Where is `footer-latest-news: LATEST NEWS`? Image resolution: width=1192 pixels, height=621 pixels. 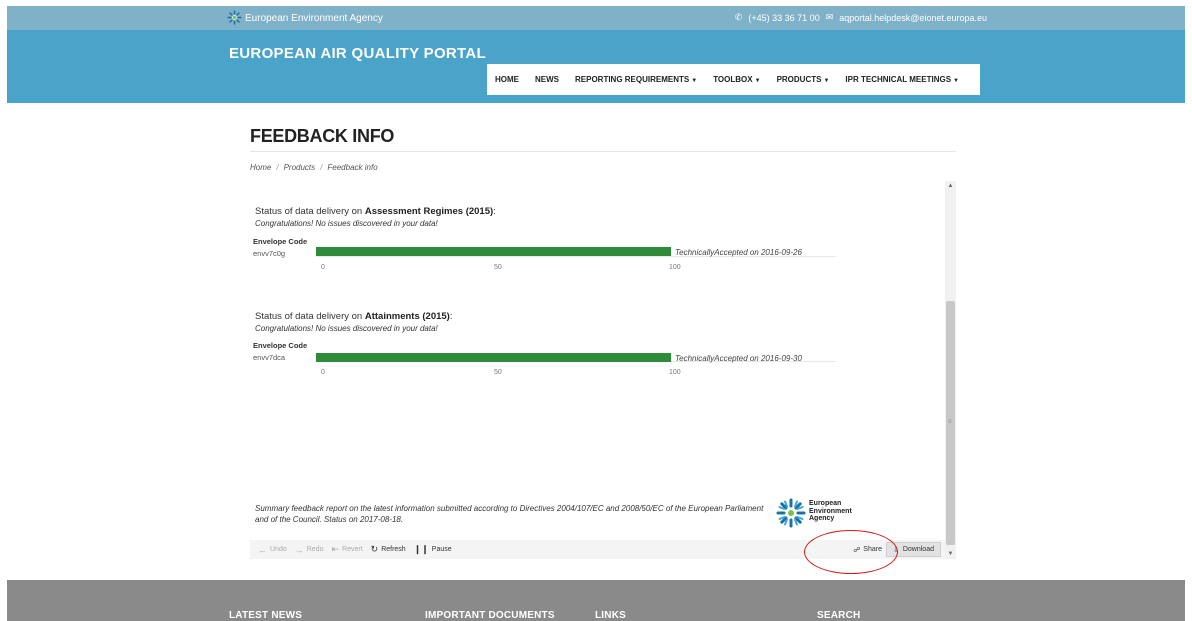
footer-latest-news: LATEST NEWS is located at coordinates (265, 615).